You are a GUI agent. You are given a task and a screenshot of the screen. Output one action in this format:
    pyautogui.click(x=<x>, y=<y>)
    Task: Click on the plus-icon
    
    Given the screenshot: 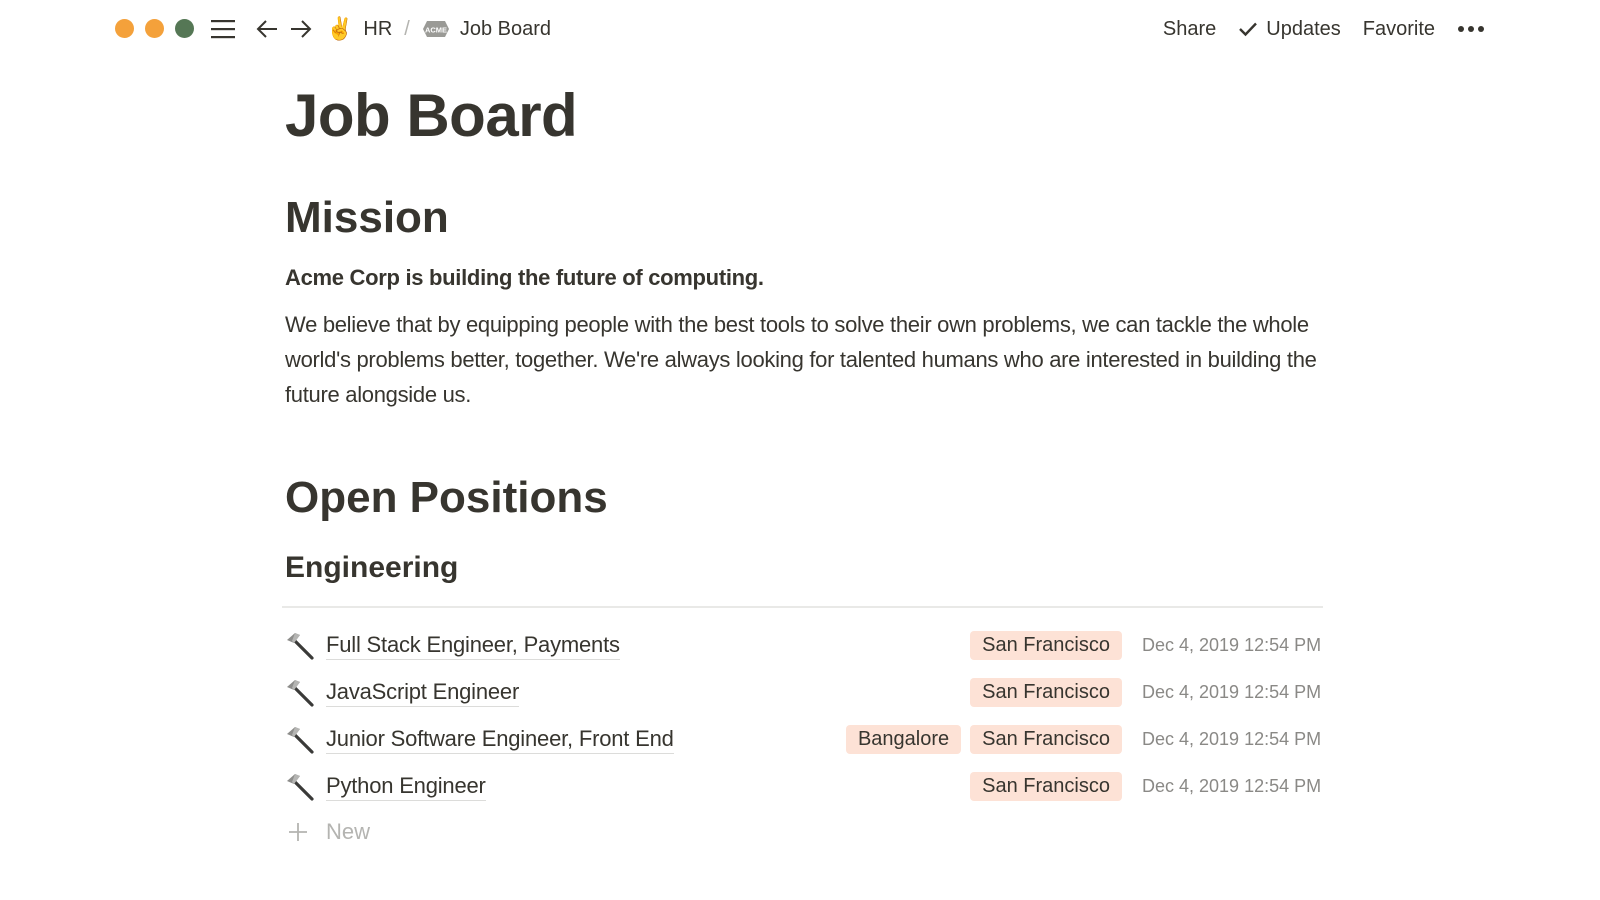 What is the action you would take?
    pyautogui.click(x=300, y=832)
    